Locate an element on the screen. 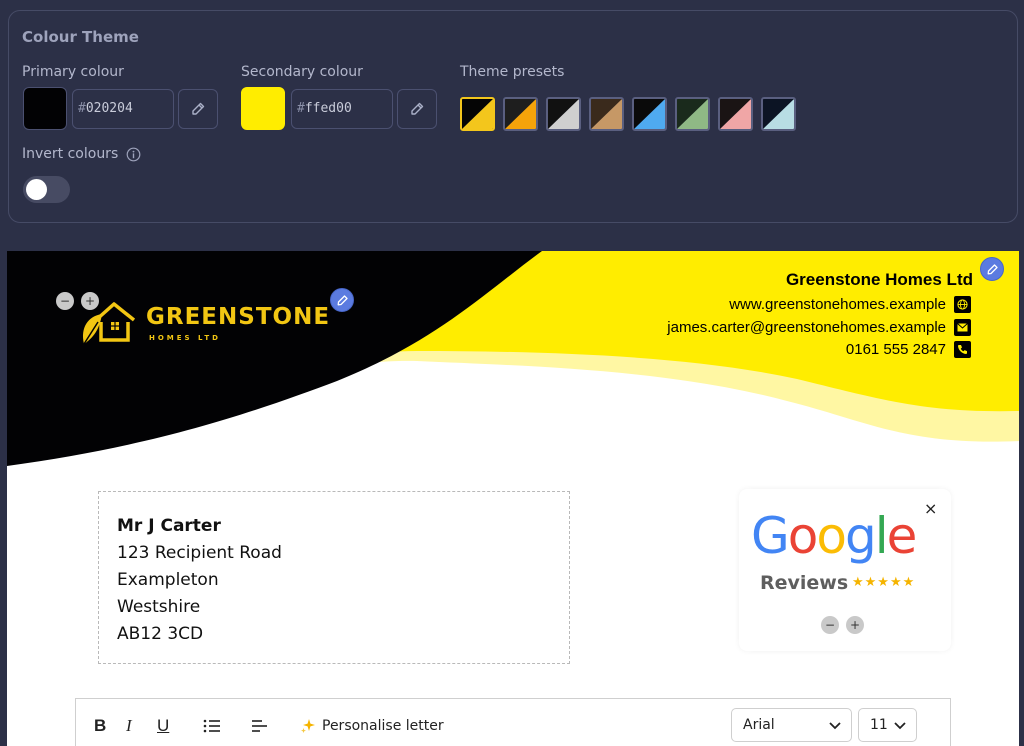 Image resolution: width=1024 pixels, height=746 pixels. bullet-list-icon is located at coordinates (212, 726).